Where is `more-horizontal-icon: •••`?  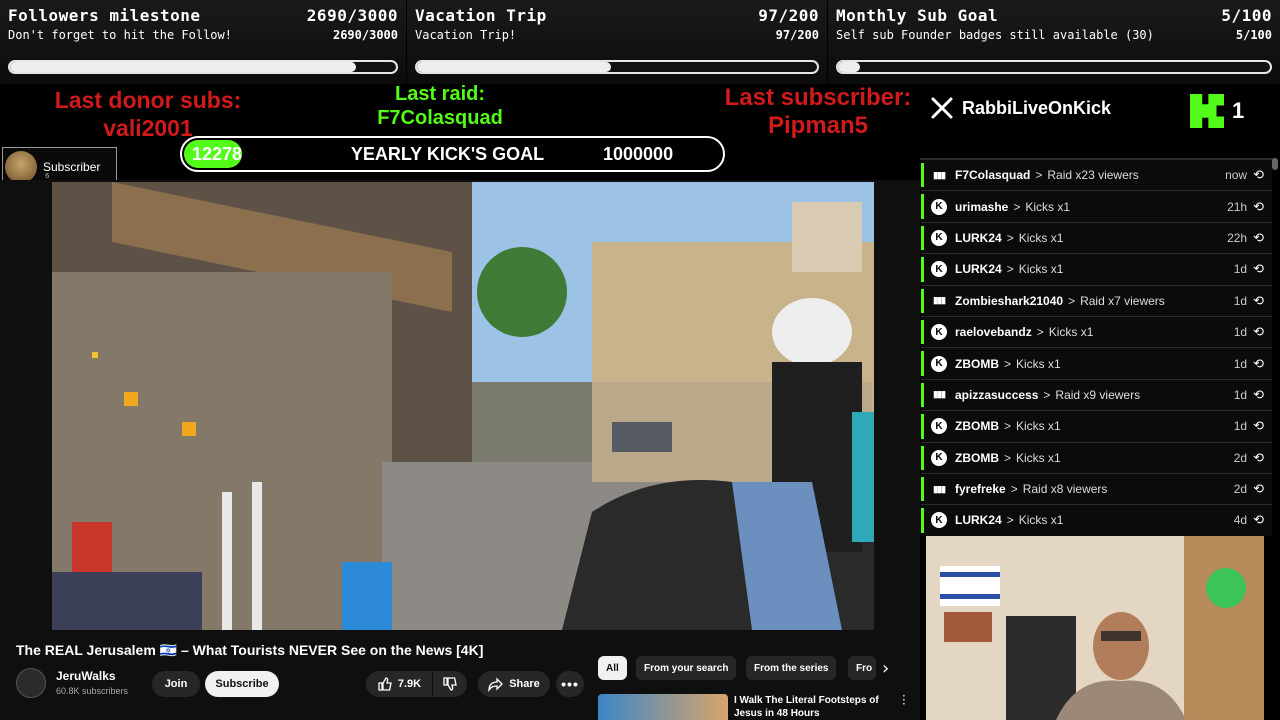
more-horizontal-icon: ••• is located at coordinates (570, 684).